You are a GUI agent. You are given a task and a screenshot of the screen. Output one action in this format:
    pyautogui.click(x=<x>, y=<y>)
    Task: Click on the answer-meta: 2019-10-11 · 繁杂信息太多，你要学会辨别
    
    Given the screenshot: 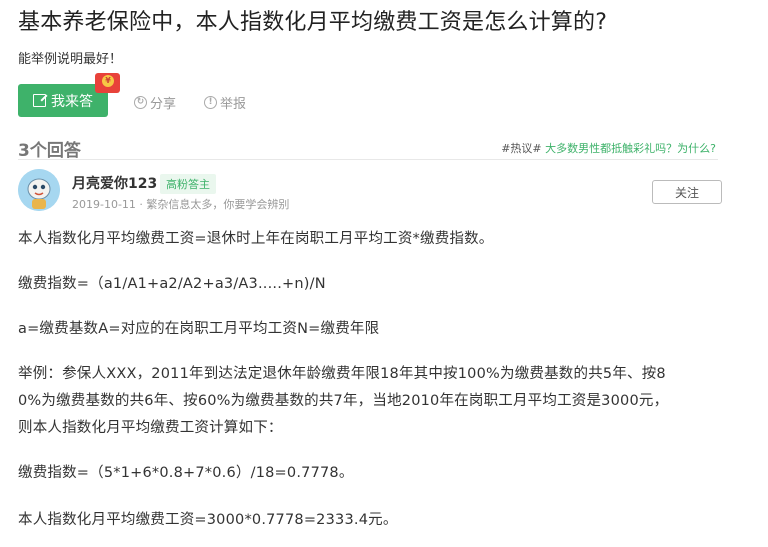 What is the action you would take?
    pyautogui.click(x=181, y=204)
    